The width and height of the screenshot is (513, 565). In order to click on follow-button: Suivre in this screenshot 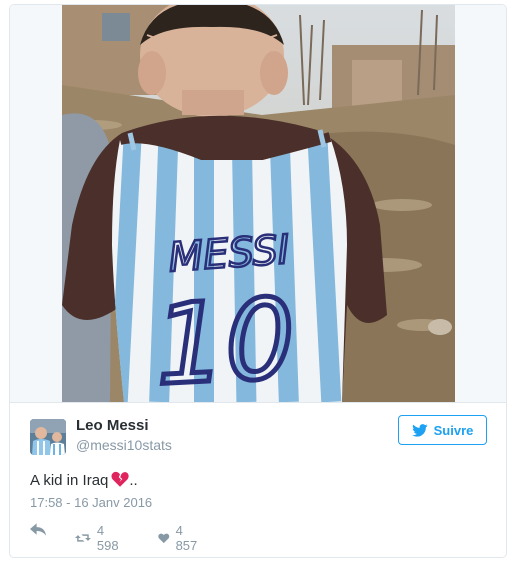, I will do `click(442, 430)`.